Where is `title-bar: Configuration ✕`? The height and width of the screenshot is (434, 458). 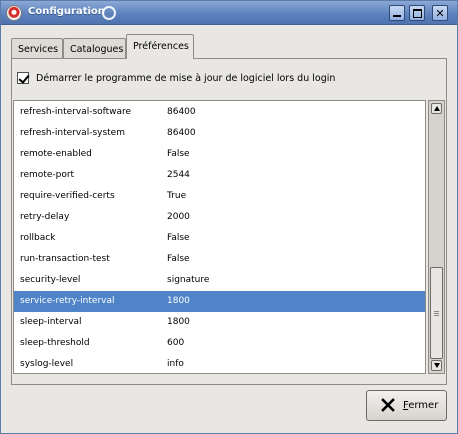 title-bar: Configuration ✕ is located at coordinates (229, 13).